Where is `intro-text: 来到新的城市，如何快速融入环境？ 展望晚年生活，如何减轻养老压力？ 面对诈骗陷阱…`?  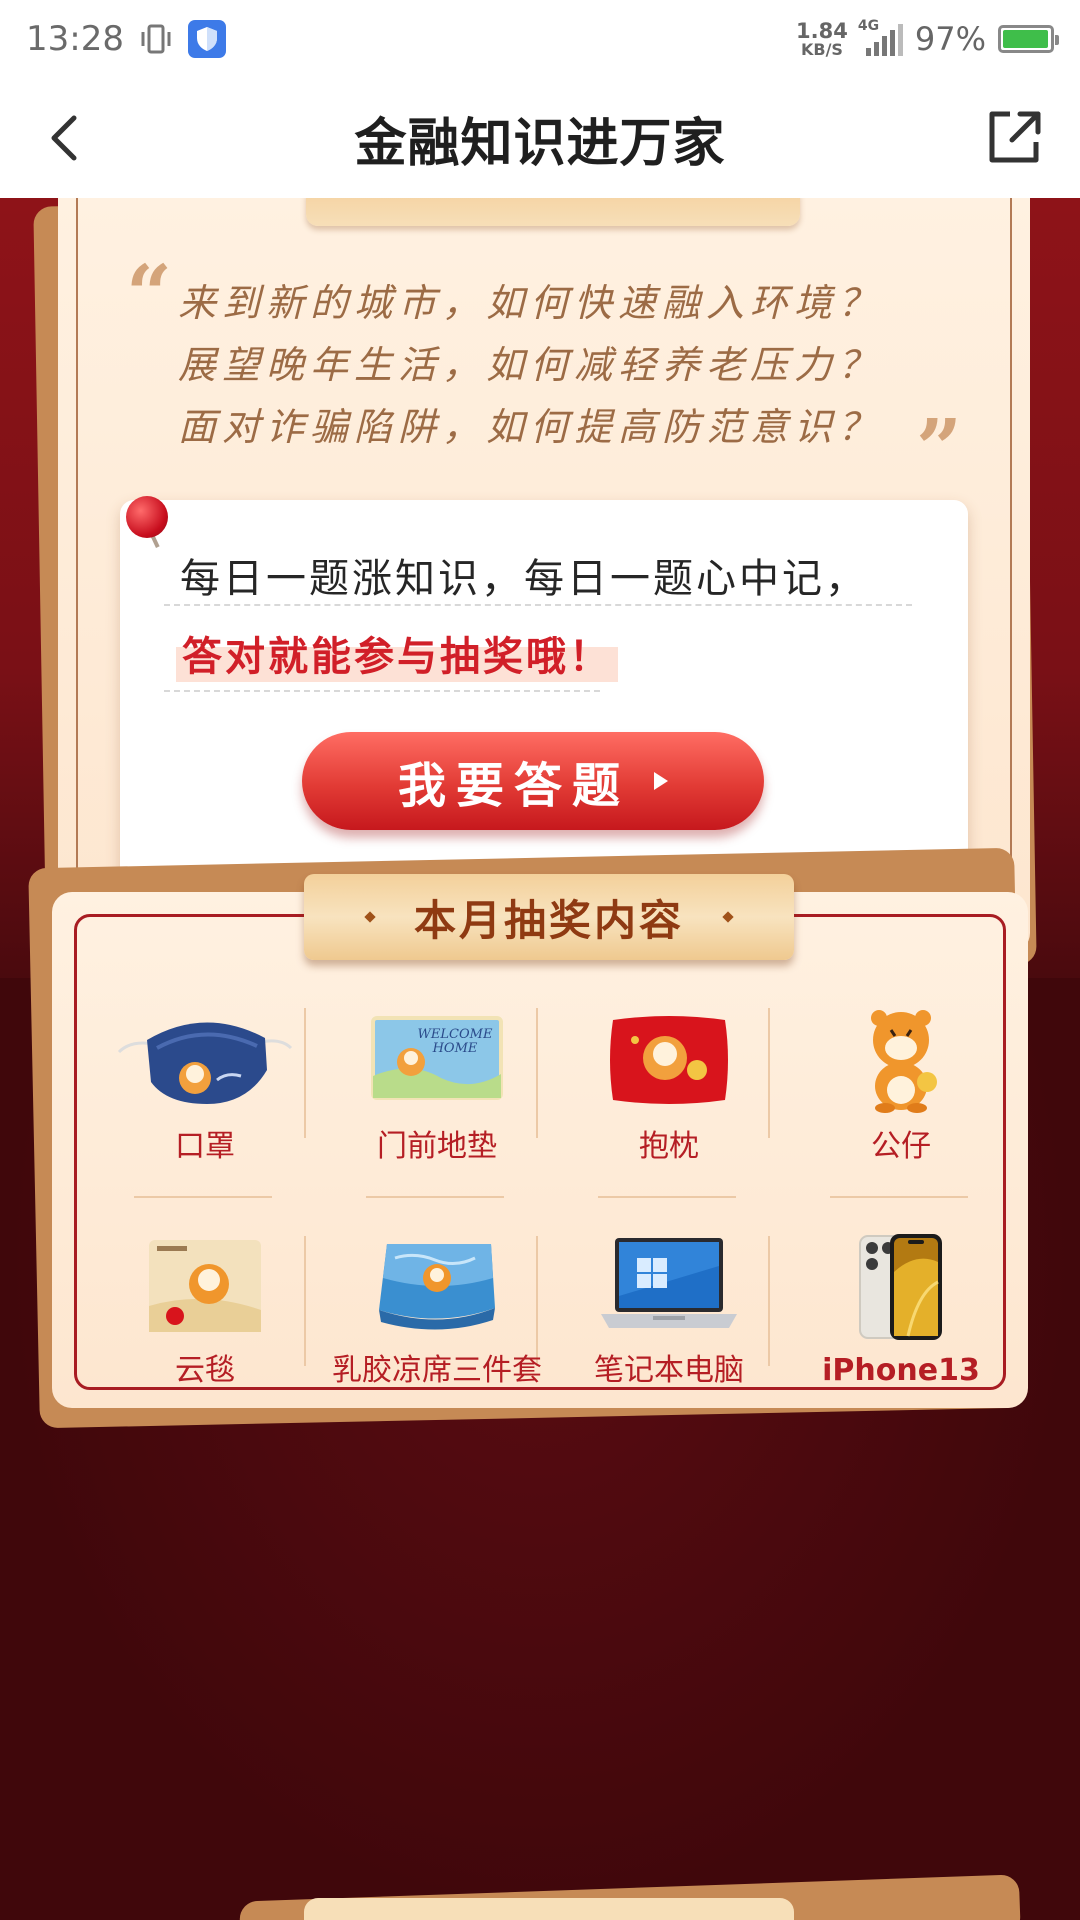 intro-text: 来到新的城市，如何快速融入环境？ 展望晚年生活，如何减轻养老压力？ 面对诈骗陷阱… is located at coordinates (558, 365).